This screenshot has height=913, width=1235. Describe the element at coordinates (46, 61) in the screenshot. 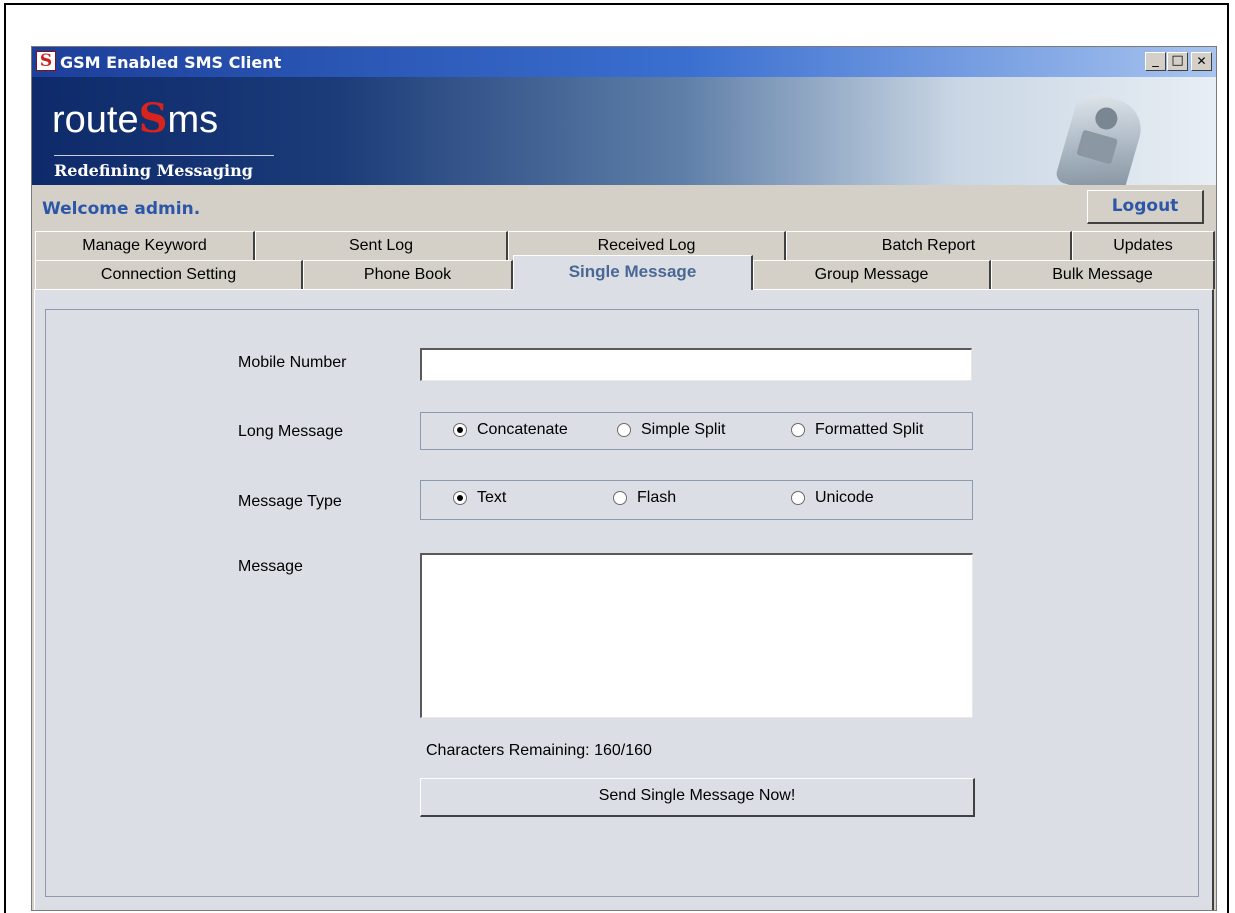

I see `app-logo-icon: S` at that location.